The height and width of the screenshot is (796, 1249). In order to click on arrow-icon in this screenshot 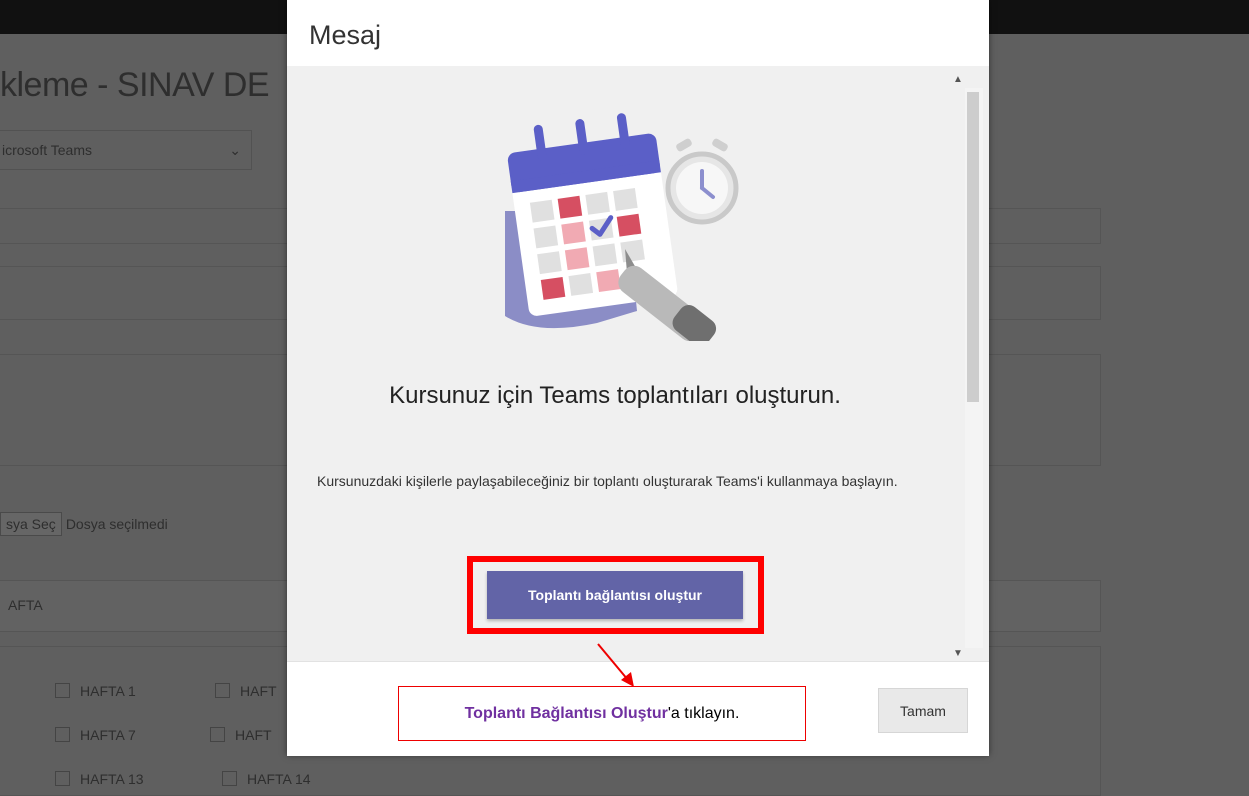, I will do `click(615, 665)`.